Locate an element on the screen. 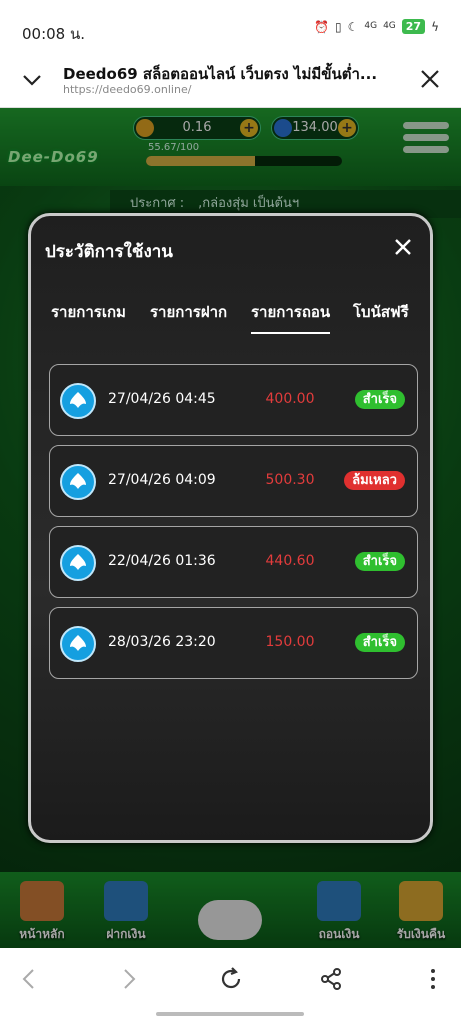 This screenshot has height=1024, width=461. share-icon is located at coordinates (331, 979).